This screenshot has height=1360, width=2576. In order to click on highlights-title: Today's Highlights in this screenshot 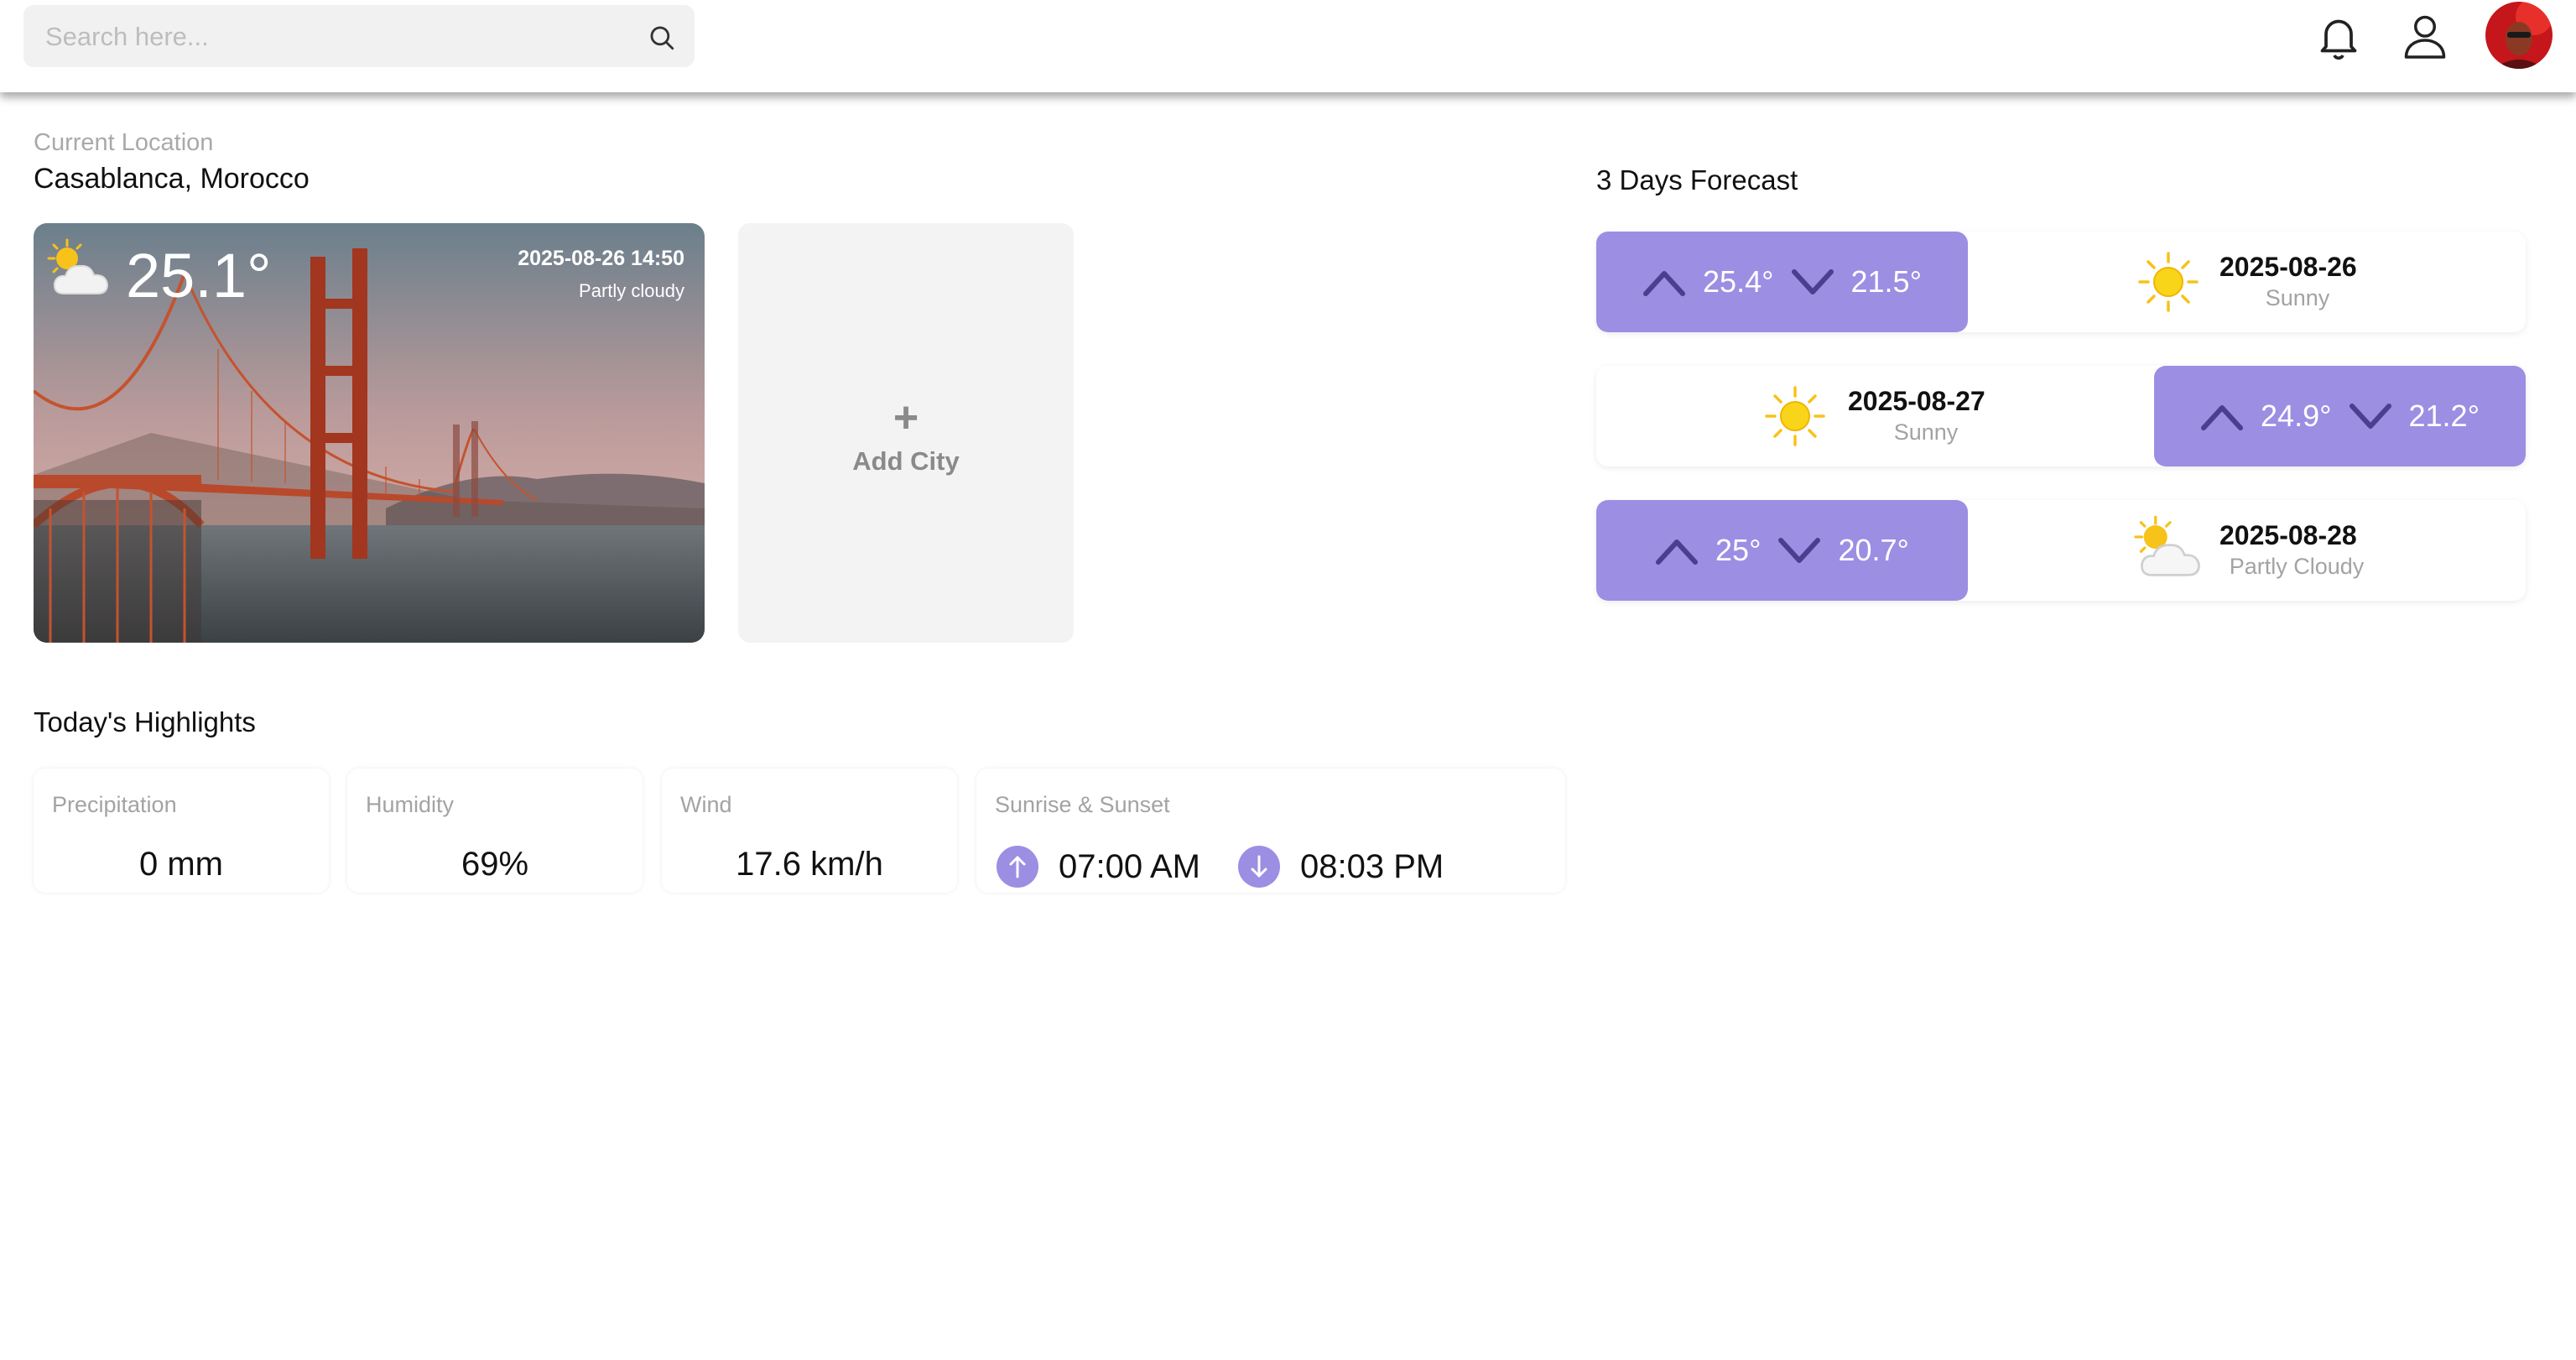, I will do `click(145, 721)`.